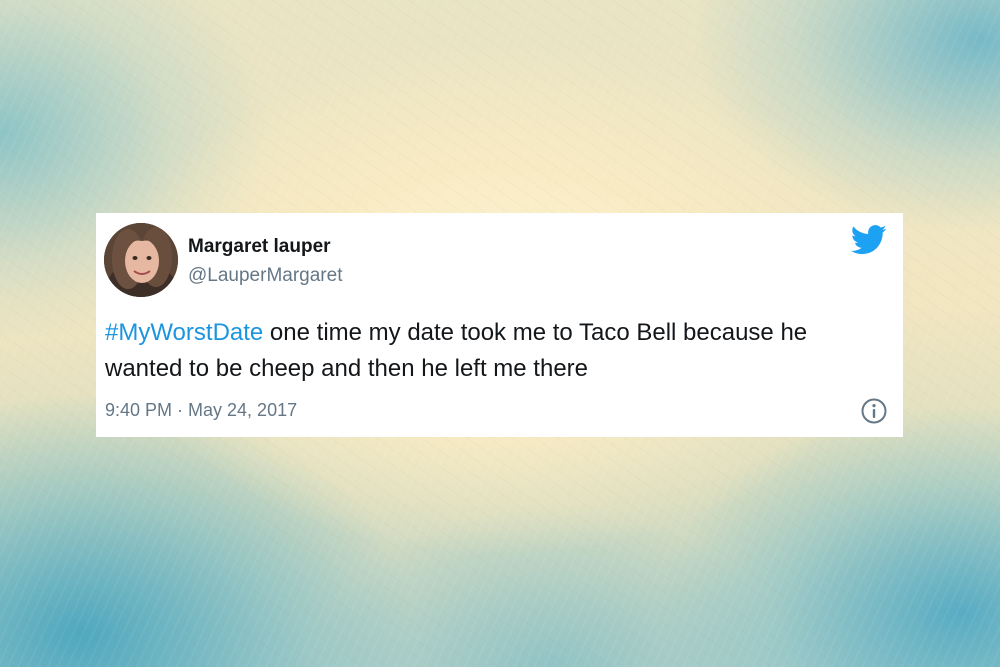 The width and height of the screenshot is (1000, 667). What do you see at coordinates (201, 410) in the screenshot?
I see `tweet-timestamp: 9:40 PM · May 24, 2017` at bounding box center [201, 410].